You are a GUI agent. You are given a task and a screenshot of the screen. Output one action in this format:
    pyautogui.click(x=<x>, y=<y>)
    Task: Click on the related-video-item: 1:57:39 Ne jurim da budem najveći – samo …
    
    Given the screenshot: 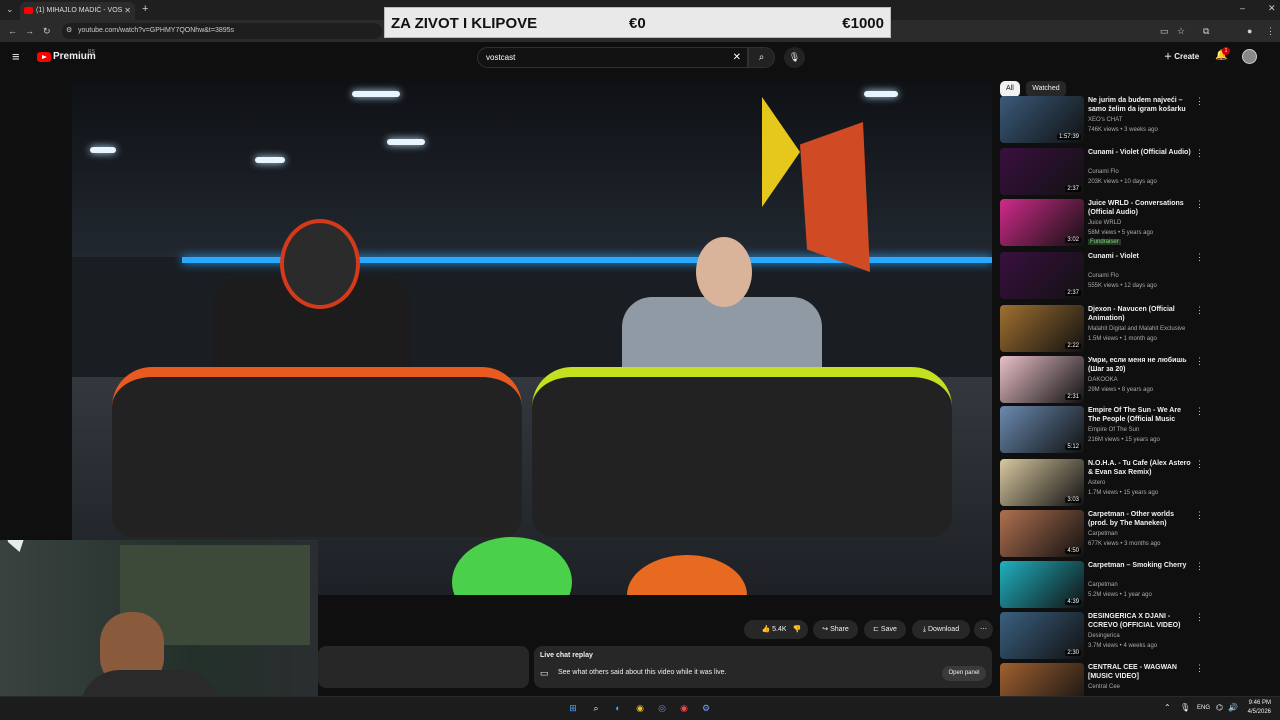 What is the action you would take?
    pyautogui.click(x=1102, y=120)
    